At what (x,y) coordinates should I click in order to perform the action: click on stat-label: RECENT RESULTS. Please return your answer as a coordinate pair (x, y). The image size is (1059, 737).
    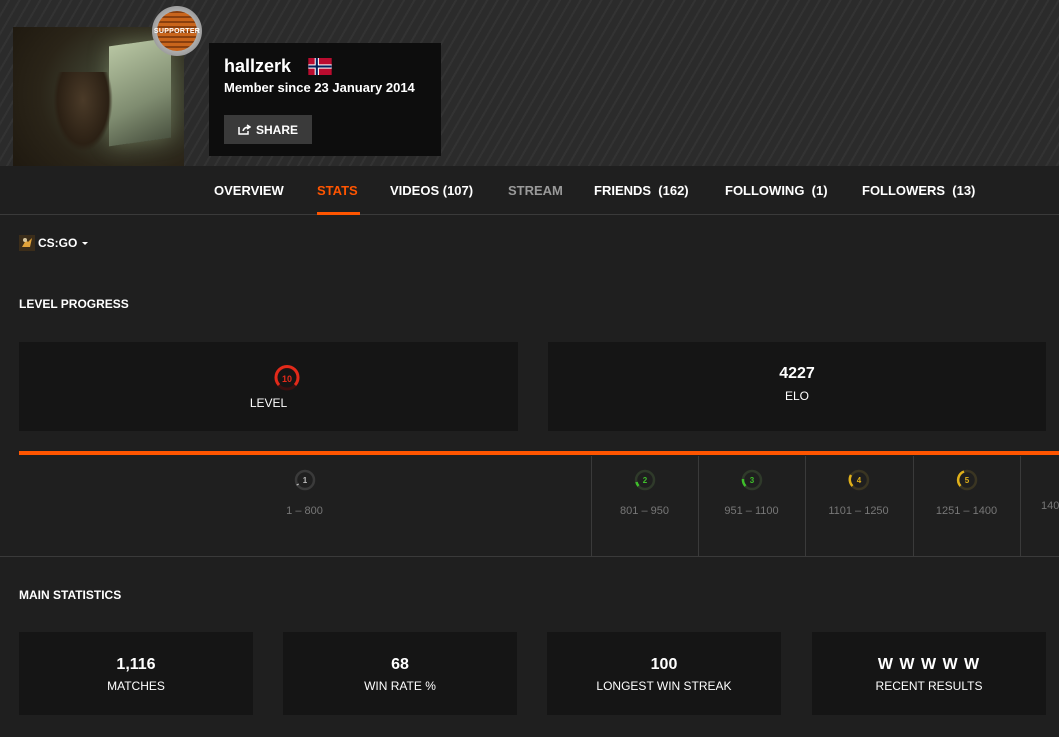
    Looking at the image, I should click on (929, 686).